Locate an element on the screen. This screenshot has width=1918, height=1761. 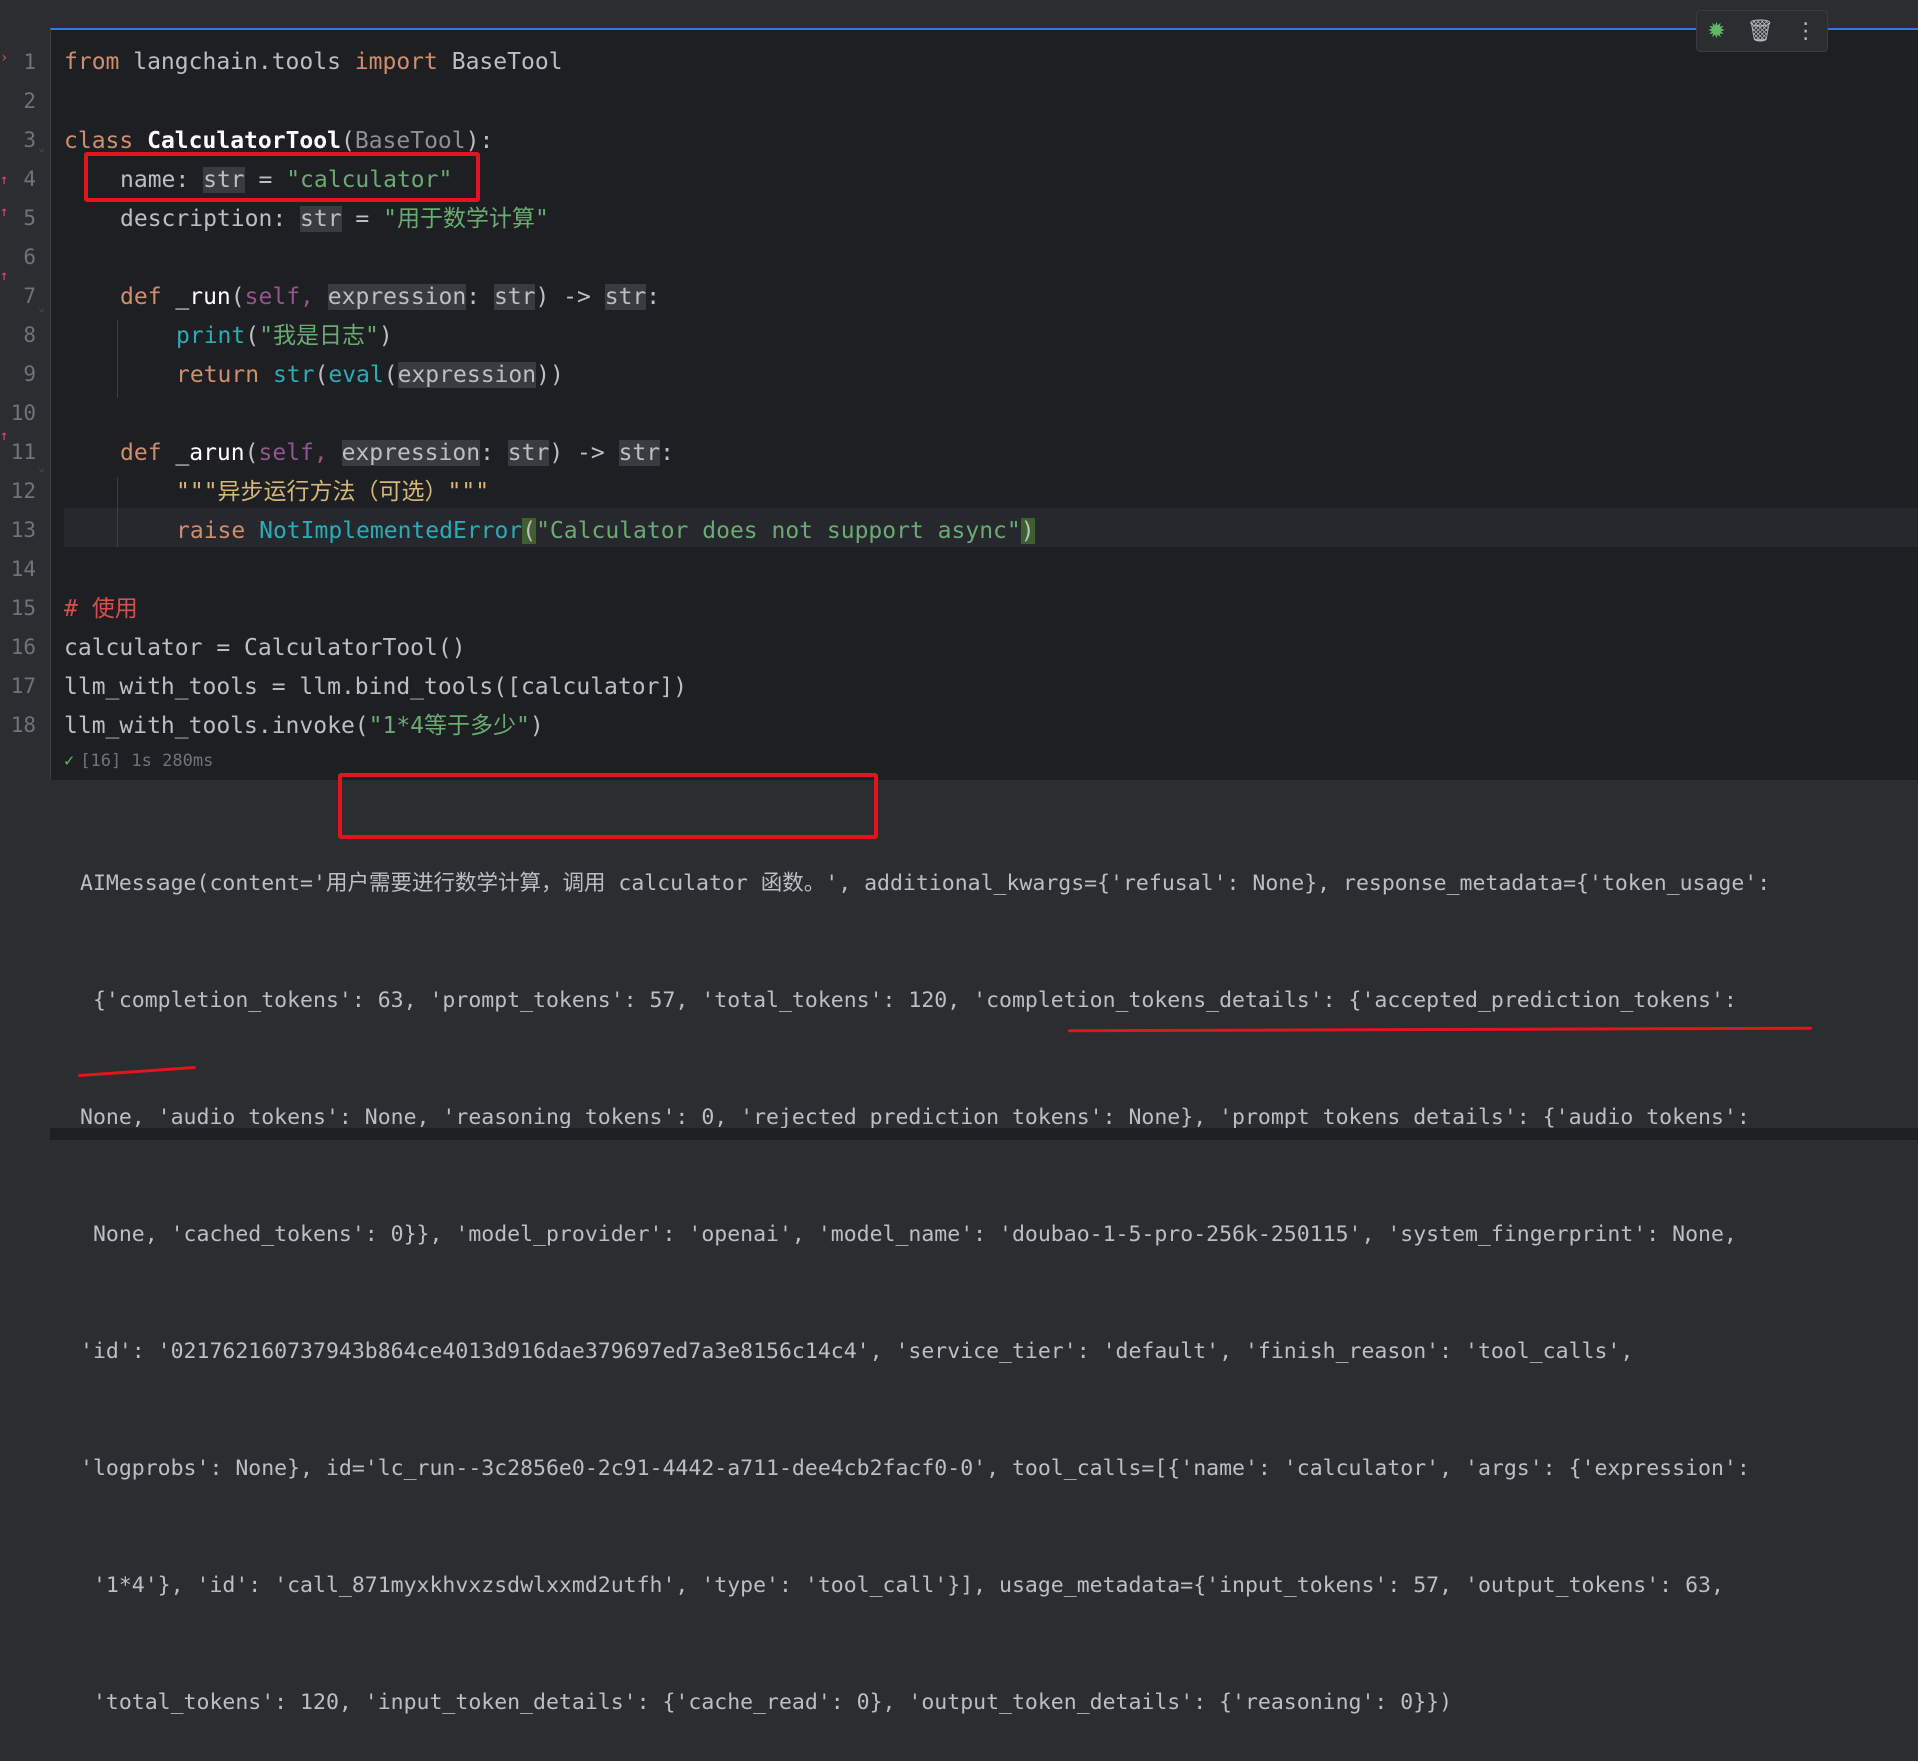
line-number: 15 is located at coordinates (23, 608).